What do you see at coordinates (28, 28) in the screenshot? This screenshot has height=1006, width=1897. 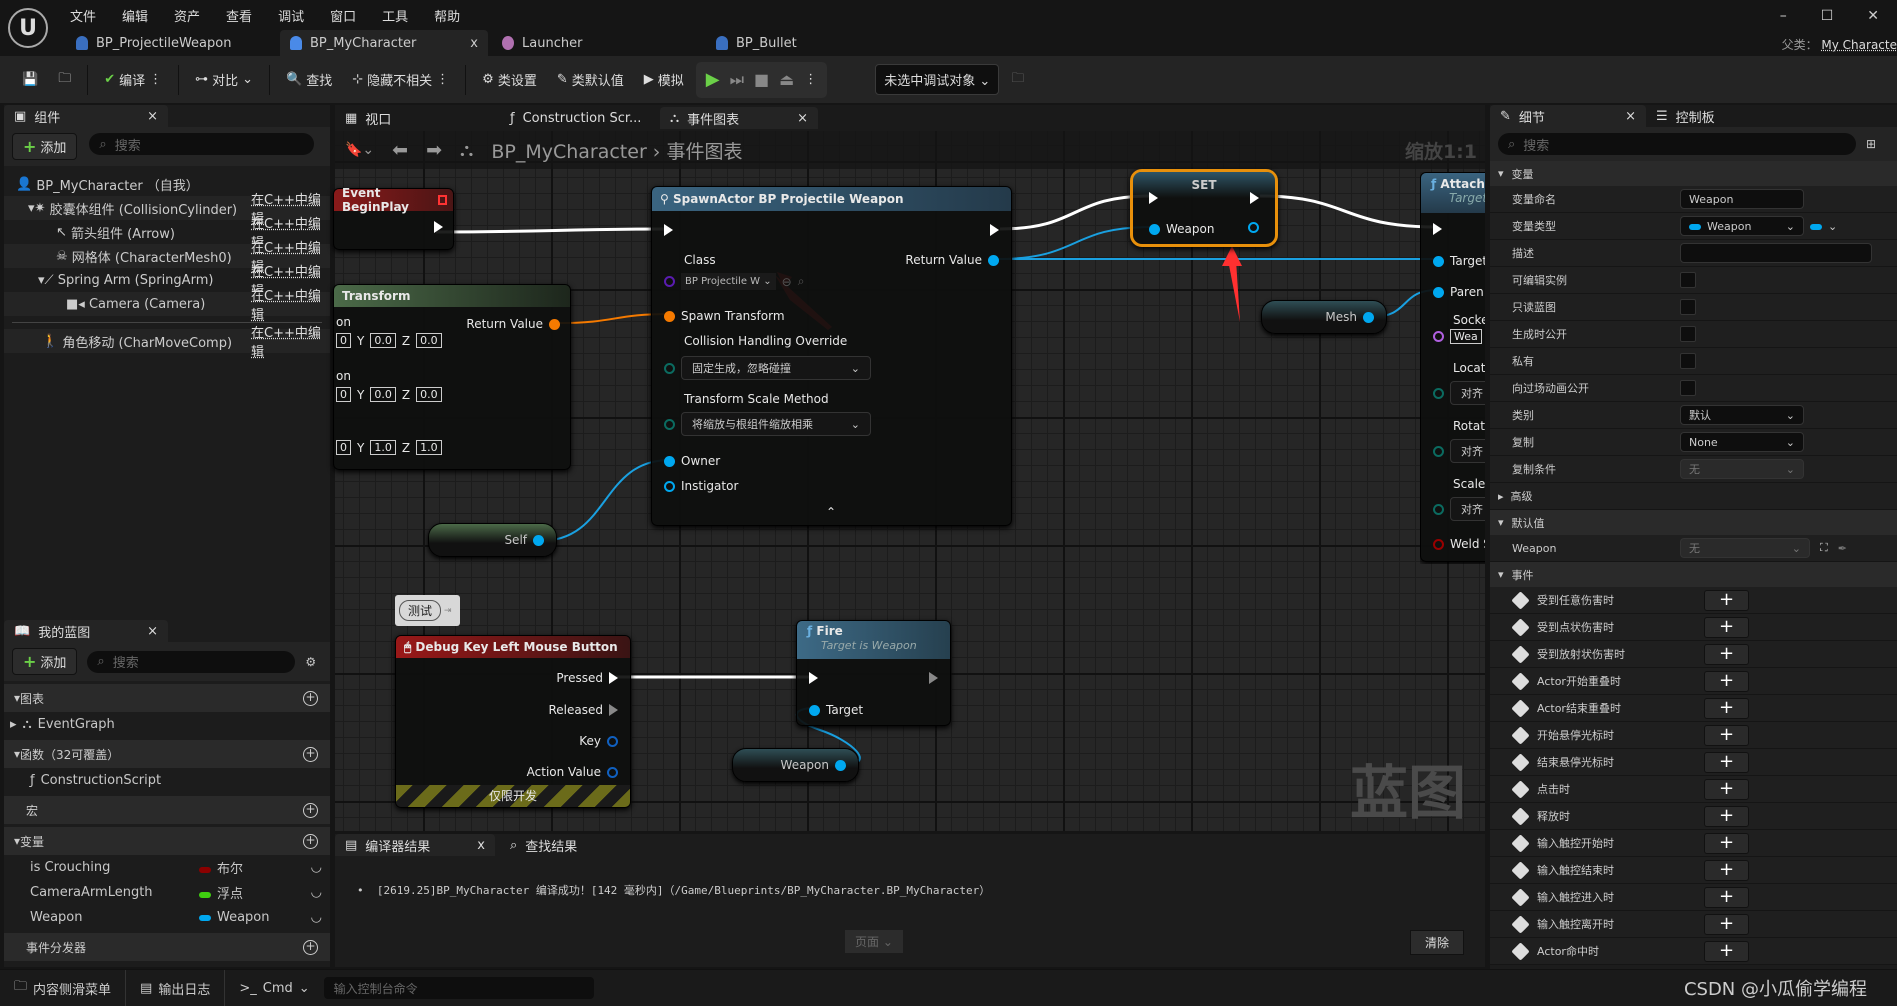 I see `unreal-logo-icon: U` at bounding box center [28, 28].